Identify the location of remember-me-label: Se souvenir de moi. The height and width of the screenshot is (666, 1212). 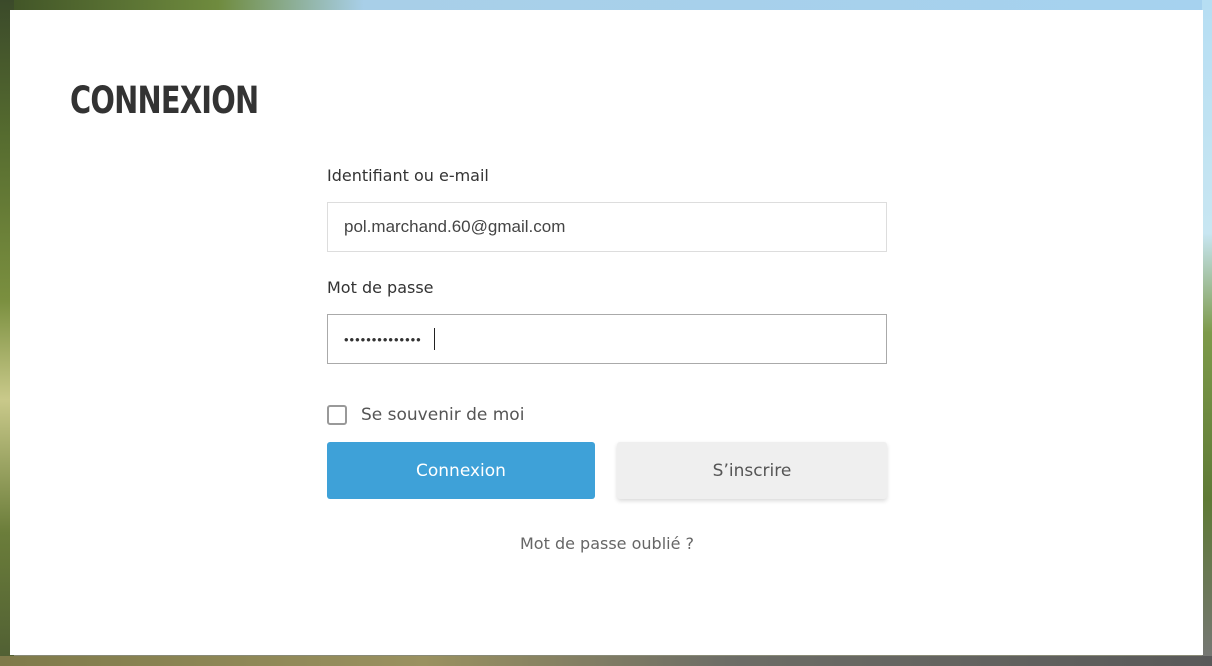
(442, 415).